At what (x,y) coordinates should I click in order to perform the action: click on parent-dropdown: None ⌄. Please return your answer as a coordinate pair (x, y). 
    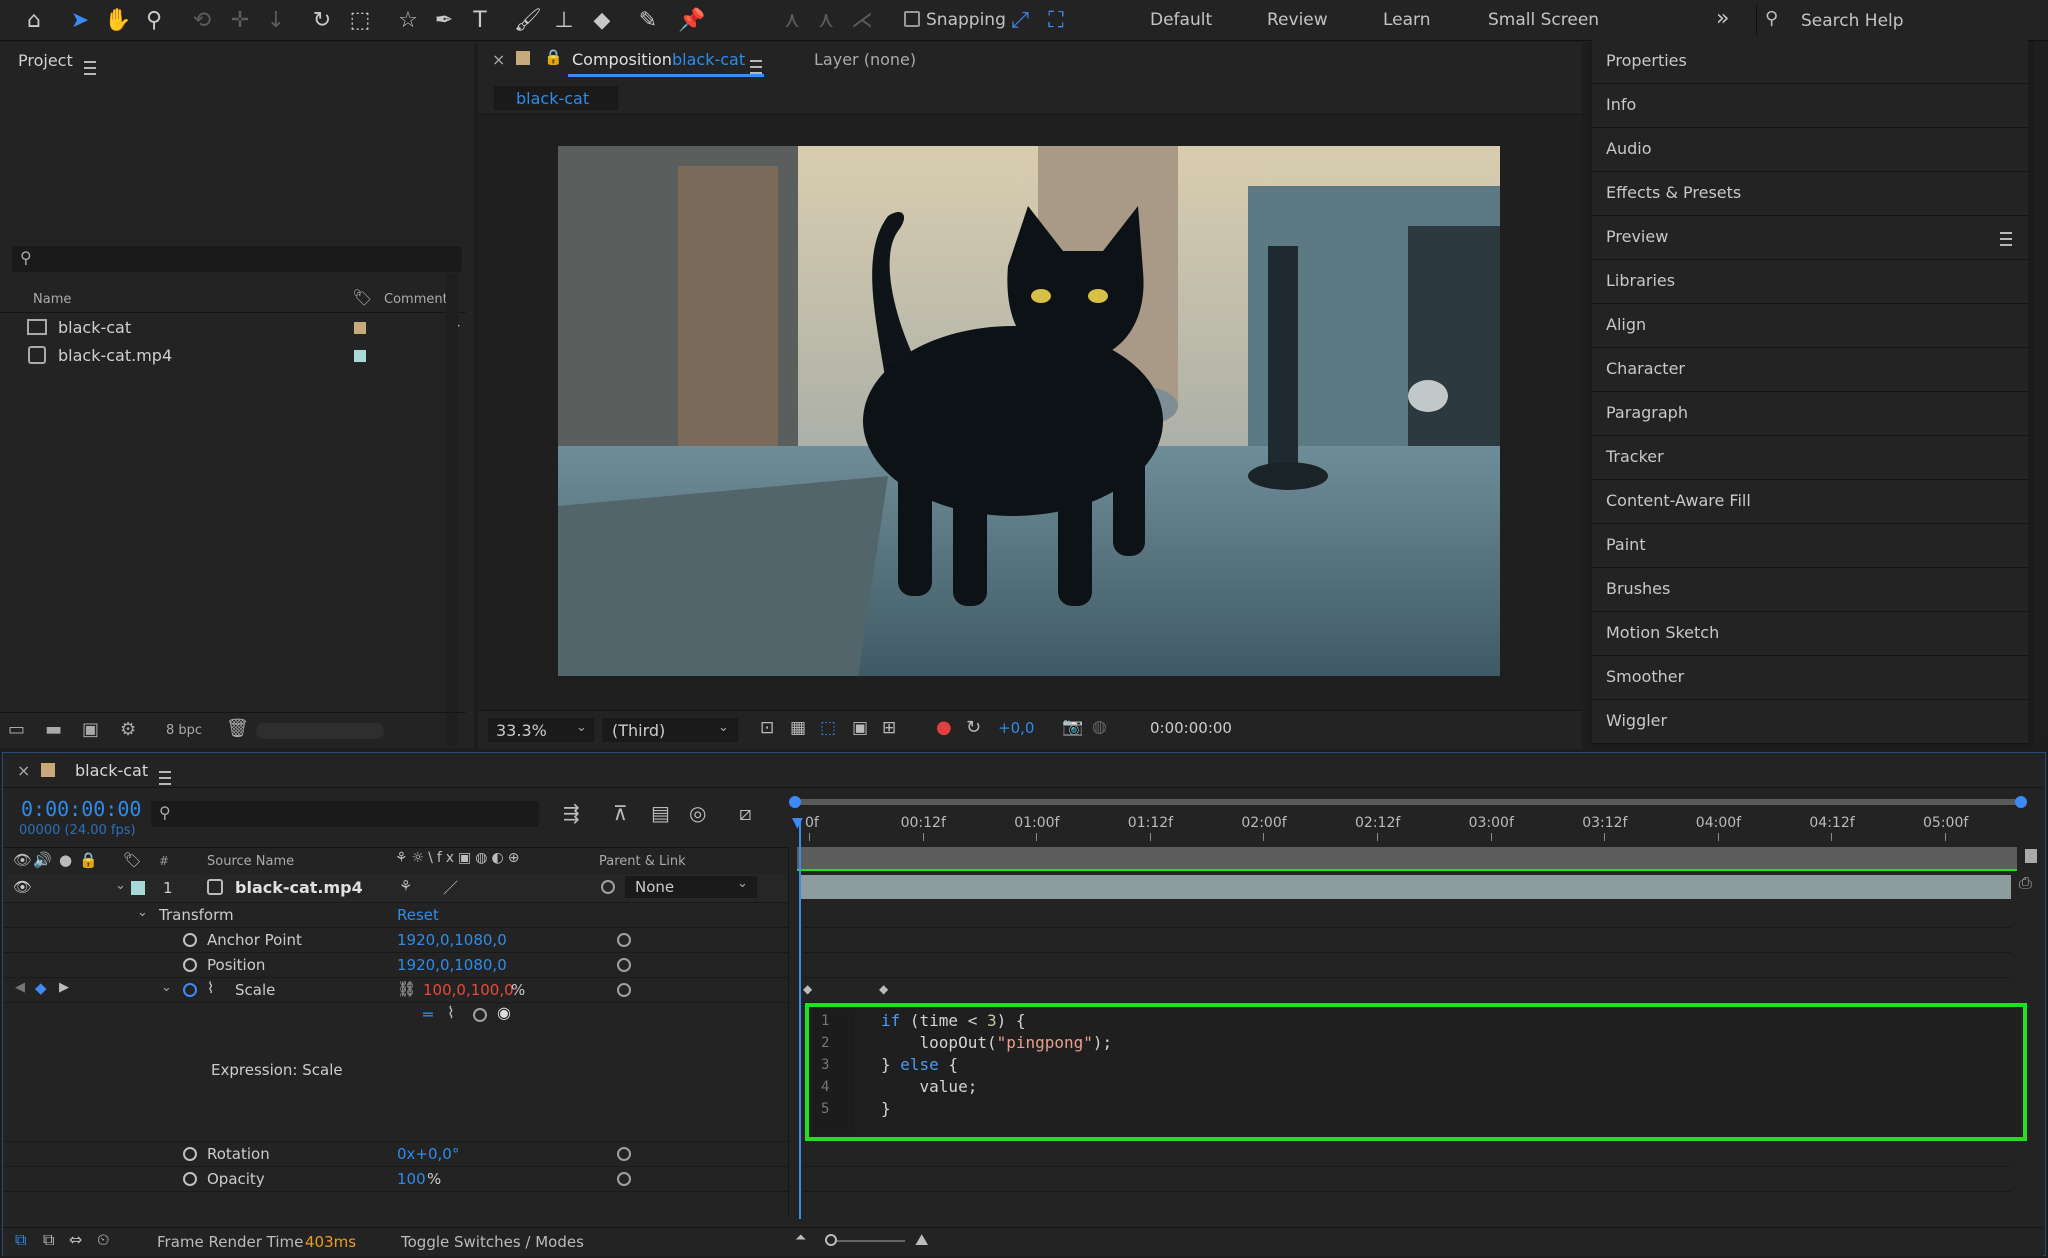
    Looking at the image, I should click on (691, 887).